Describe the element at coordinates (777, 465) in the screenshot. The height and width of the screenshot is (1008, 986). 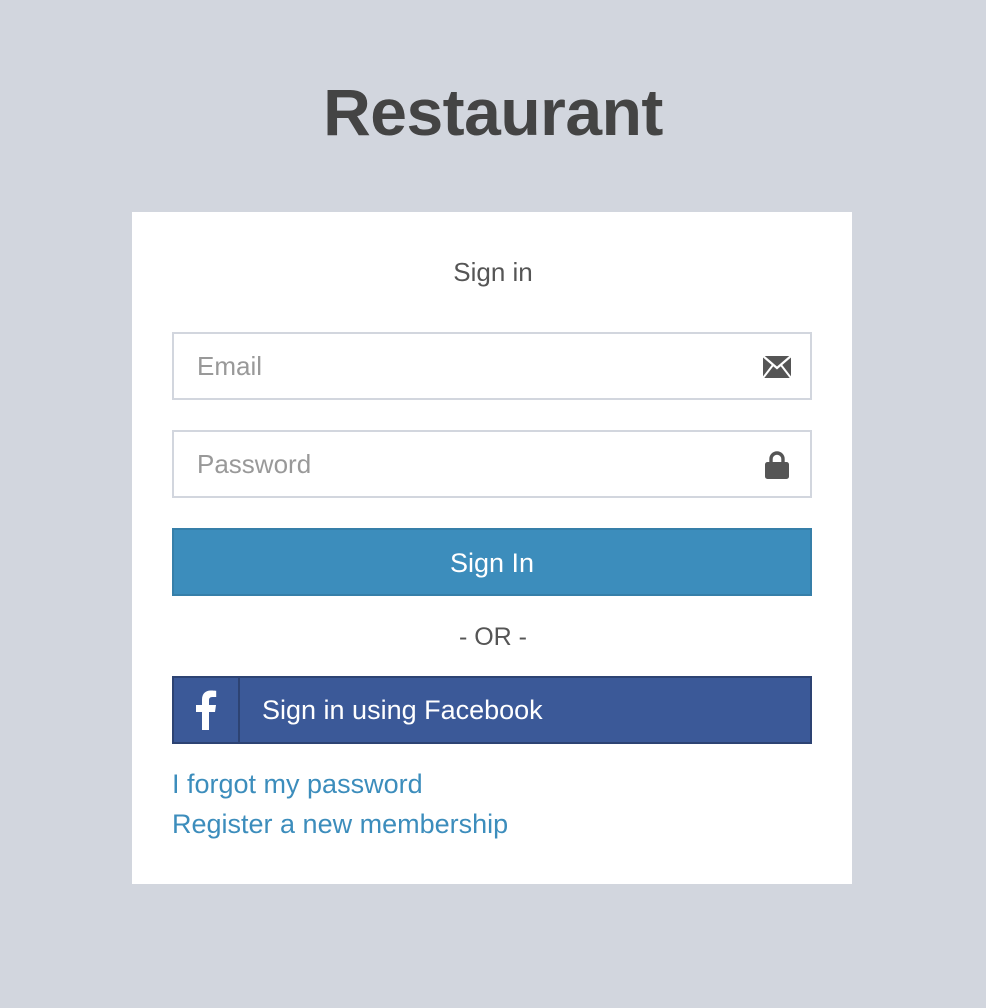
I see `lock-icon` at that location.